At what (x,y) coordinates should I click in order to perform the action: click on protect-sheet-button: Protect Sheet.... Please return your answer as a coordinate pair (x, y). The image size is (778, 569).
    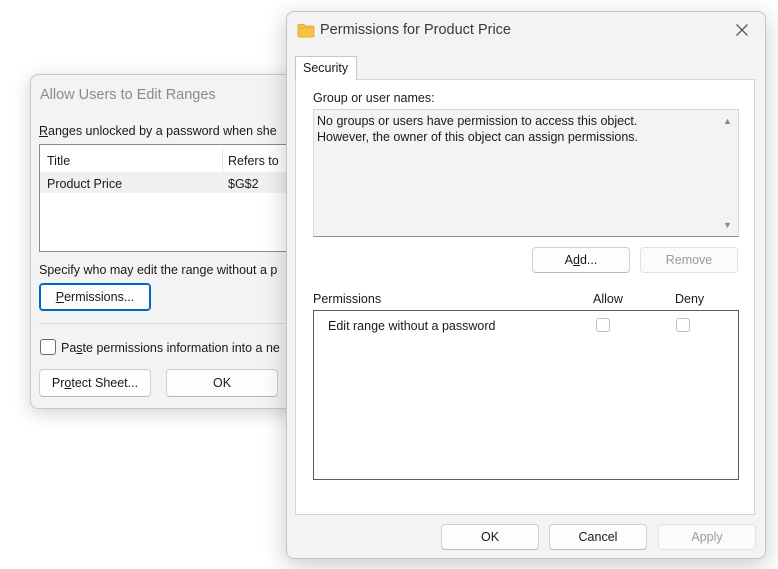
    Looking at the image, I should click on (95, 383).